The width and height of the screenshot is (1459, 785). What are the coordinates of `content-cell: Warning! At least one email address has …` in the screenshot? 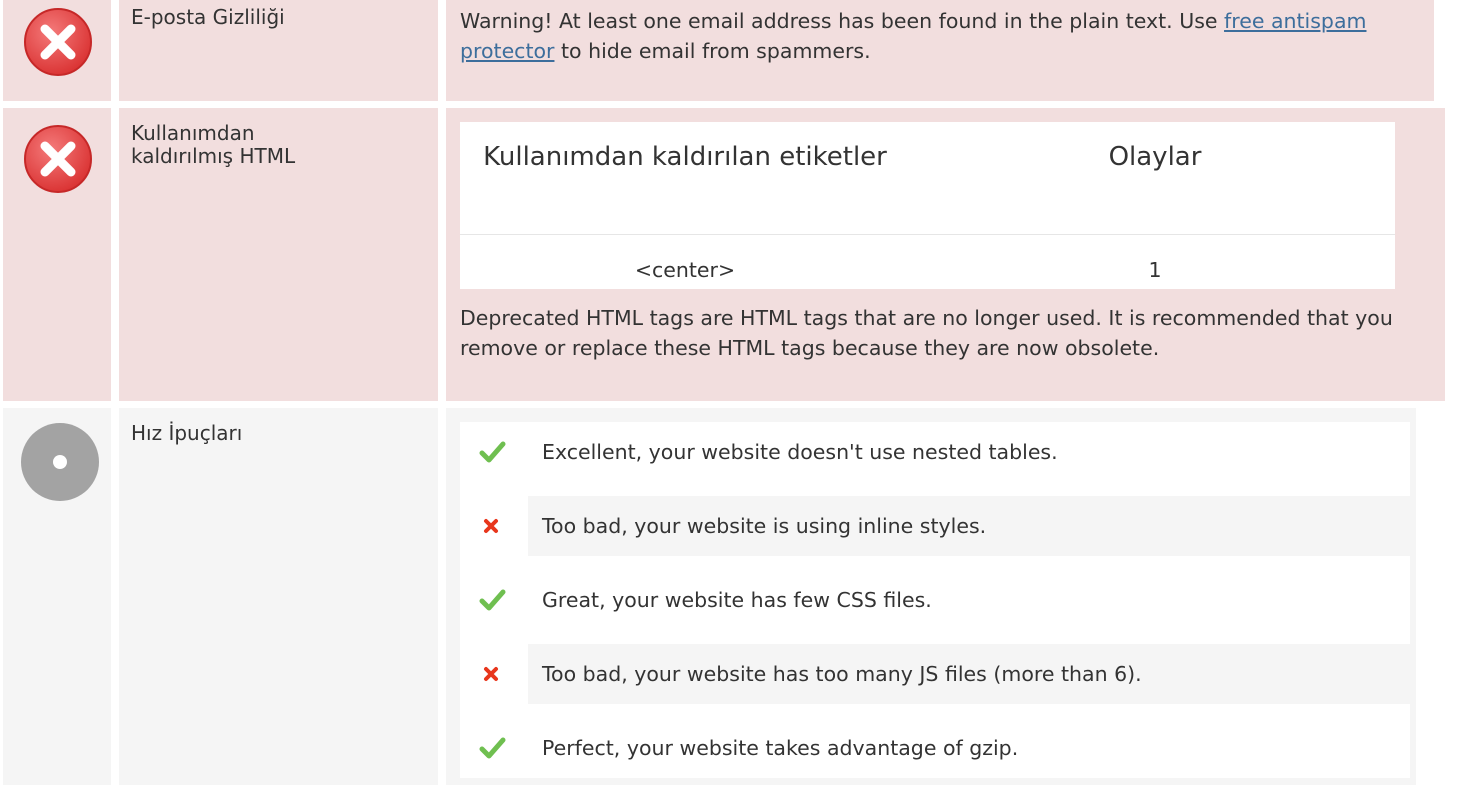 It's located at (940, 50).